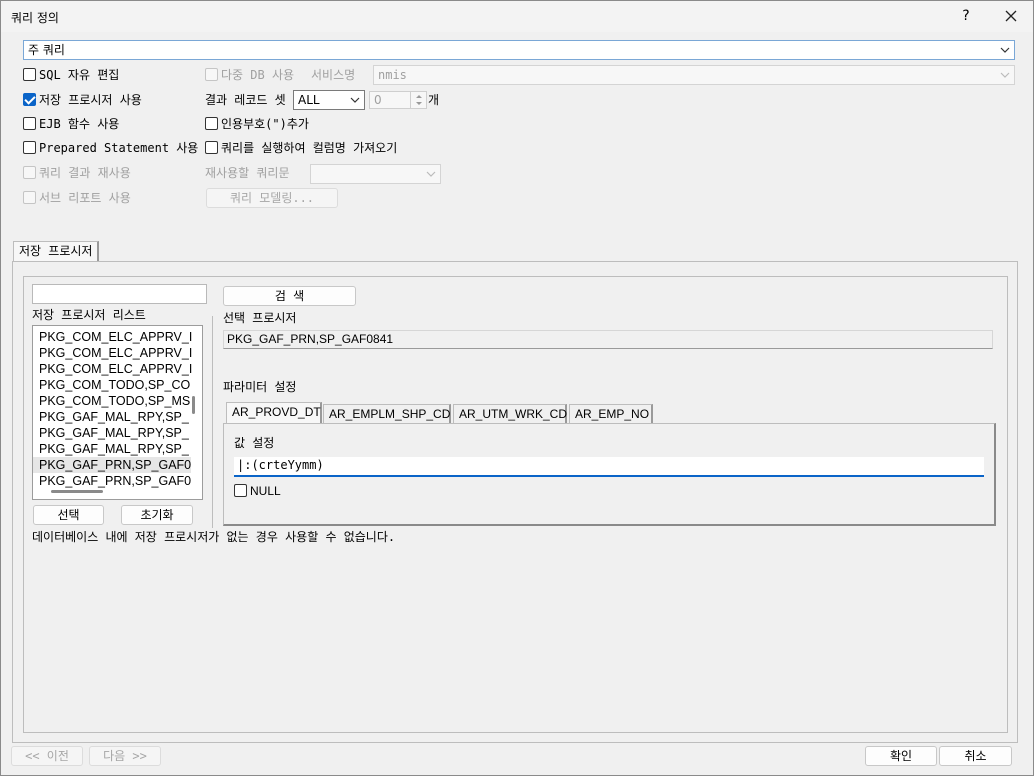 The image size is (1034, 776). I want to click on tab-param-utm-wrk-cd: AR_UTM_WRK_CD, so click(510, 414).